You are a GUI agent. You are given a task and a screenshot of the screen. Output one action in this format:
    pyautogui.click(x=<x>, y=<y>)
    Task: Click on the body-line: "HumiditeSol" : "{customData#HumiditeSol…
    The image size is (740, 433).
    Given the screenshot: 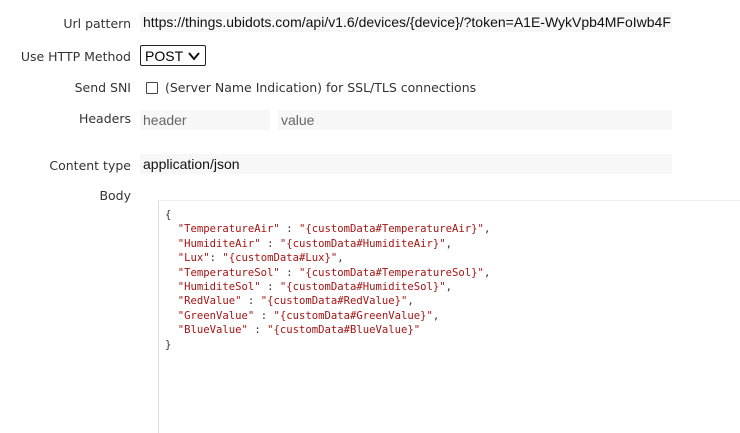 What is the action you would take?
    pyautogui.click(x=308, y=287)
    